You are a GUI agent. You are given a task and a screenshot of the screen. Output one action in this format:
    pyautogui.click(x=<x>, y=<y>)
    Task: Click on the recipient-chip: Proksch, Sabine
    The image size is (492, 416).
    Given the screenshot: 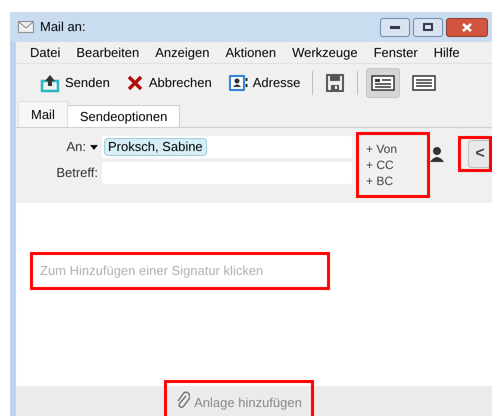 What is the action you would take?
    pyautogui.click(x=155, y=147)
    